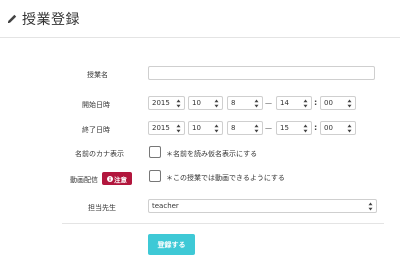 The image size is (400, 268). What do you see at coordinates (110, 178) in the screenshot?
I see `info-icon` at bounding box center [110, 178].